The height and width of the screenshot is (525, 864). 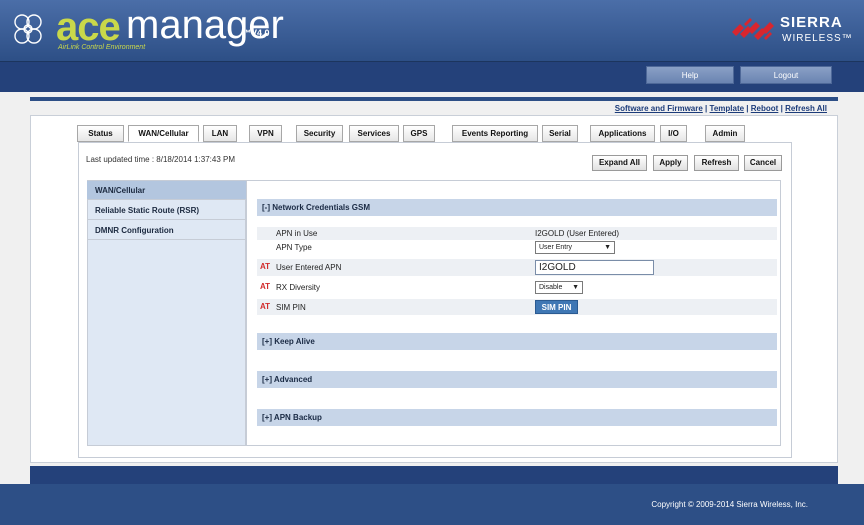 What do you see at coordinates (291, 307) in the screenshot?
I see `sim-pin-label: SIM PIN` at bounding box center [291, 307].